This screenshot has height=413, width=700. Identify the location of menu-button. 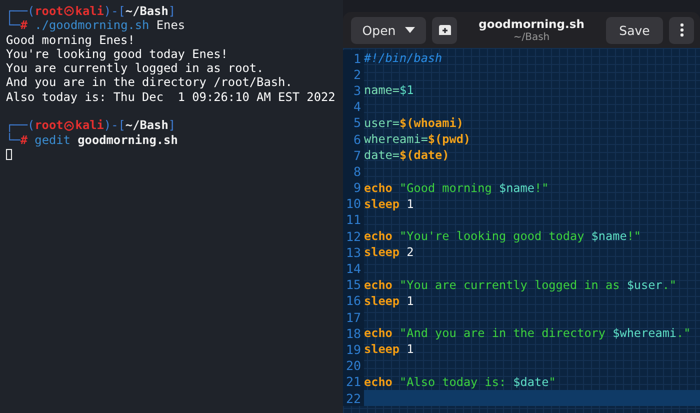
(681, 30).